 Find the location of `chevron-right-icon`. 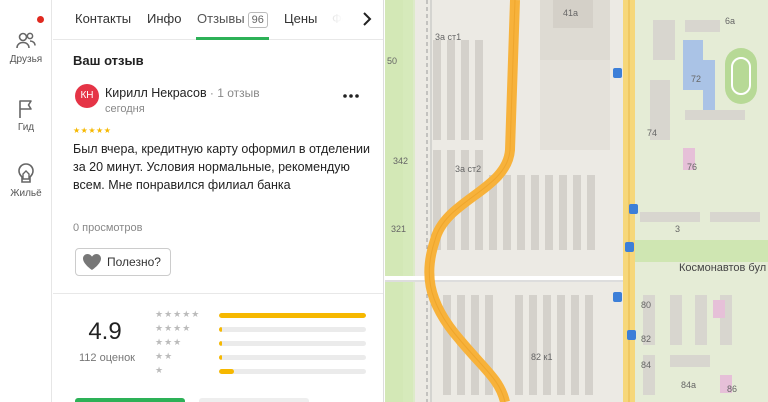

chevron-right-icon is located at coordinates (367, 19).